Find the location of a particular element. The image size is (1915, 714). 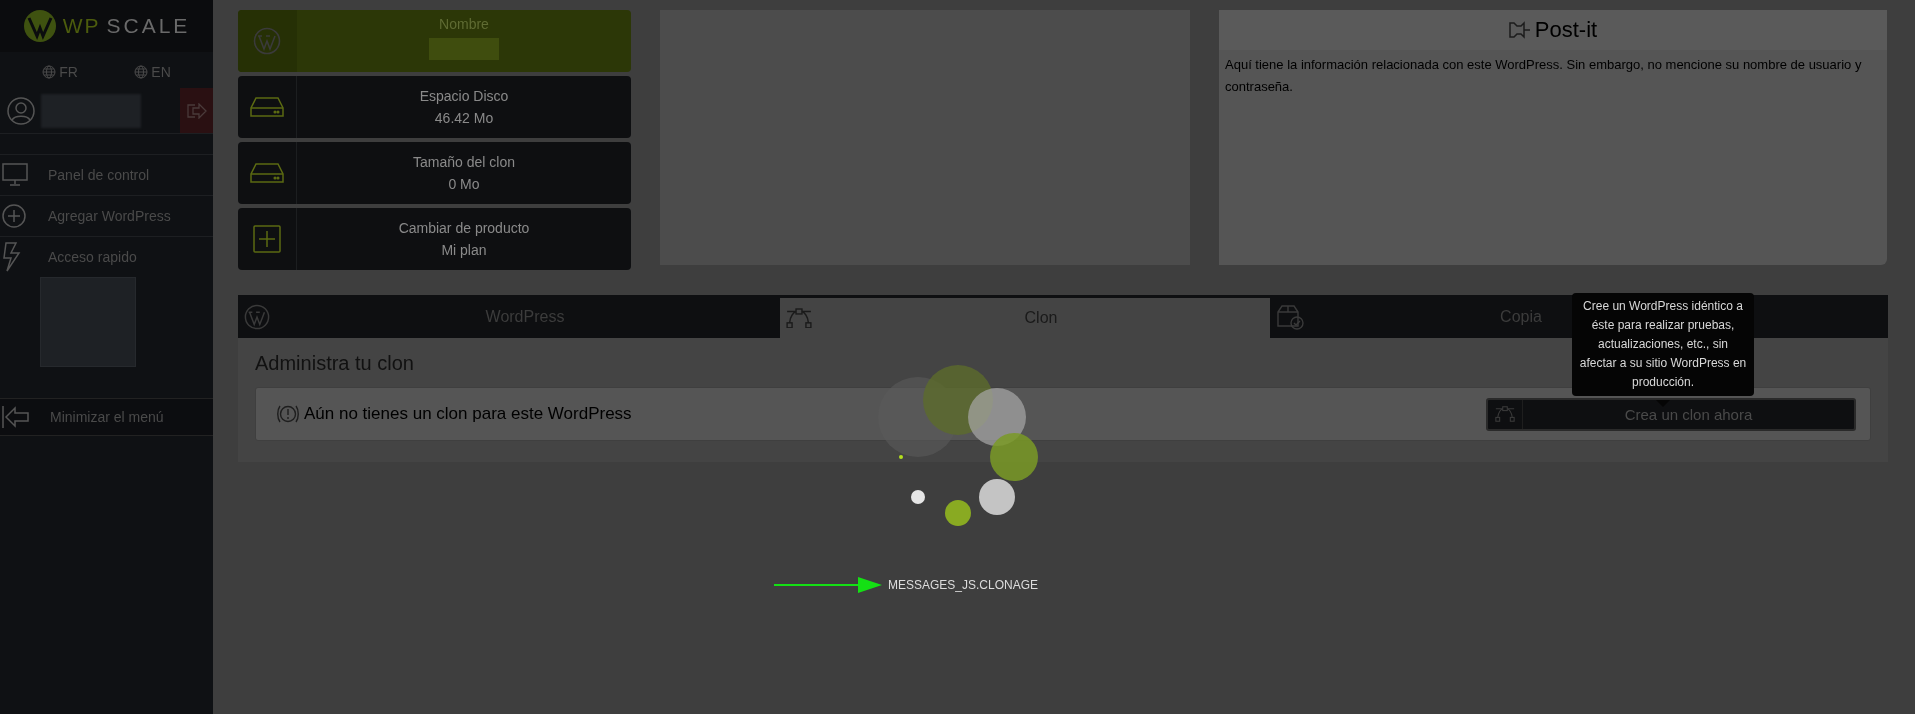

postit-text: Aquí tiene la información relacionada con este WordPress. Sin embargo, no mencione su nombre de usuario y contraseña. is located at coordinates (1544, 76).